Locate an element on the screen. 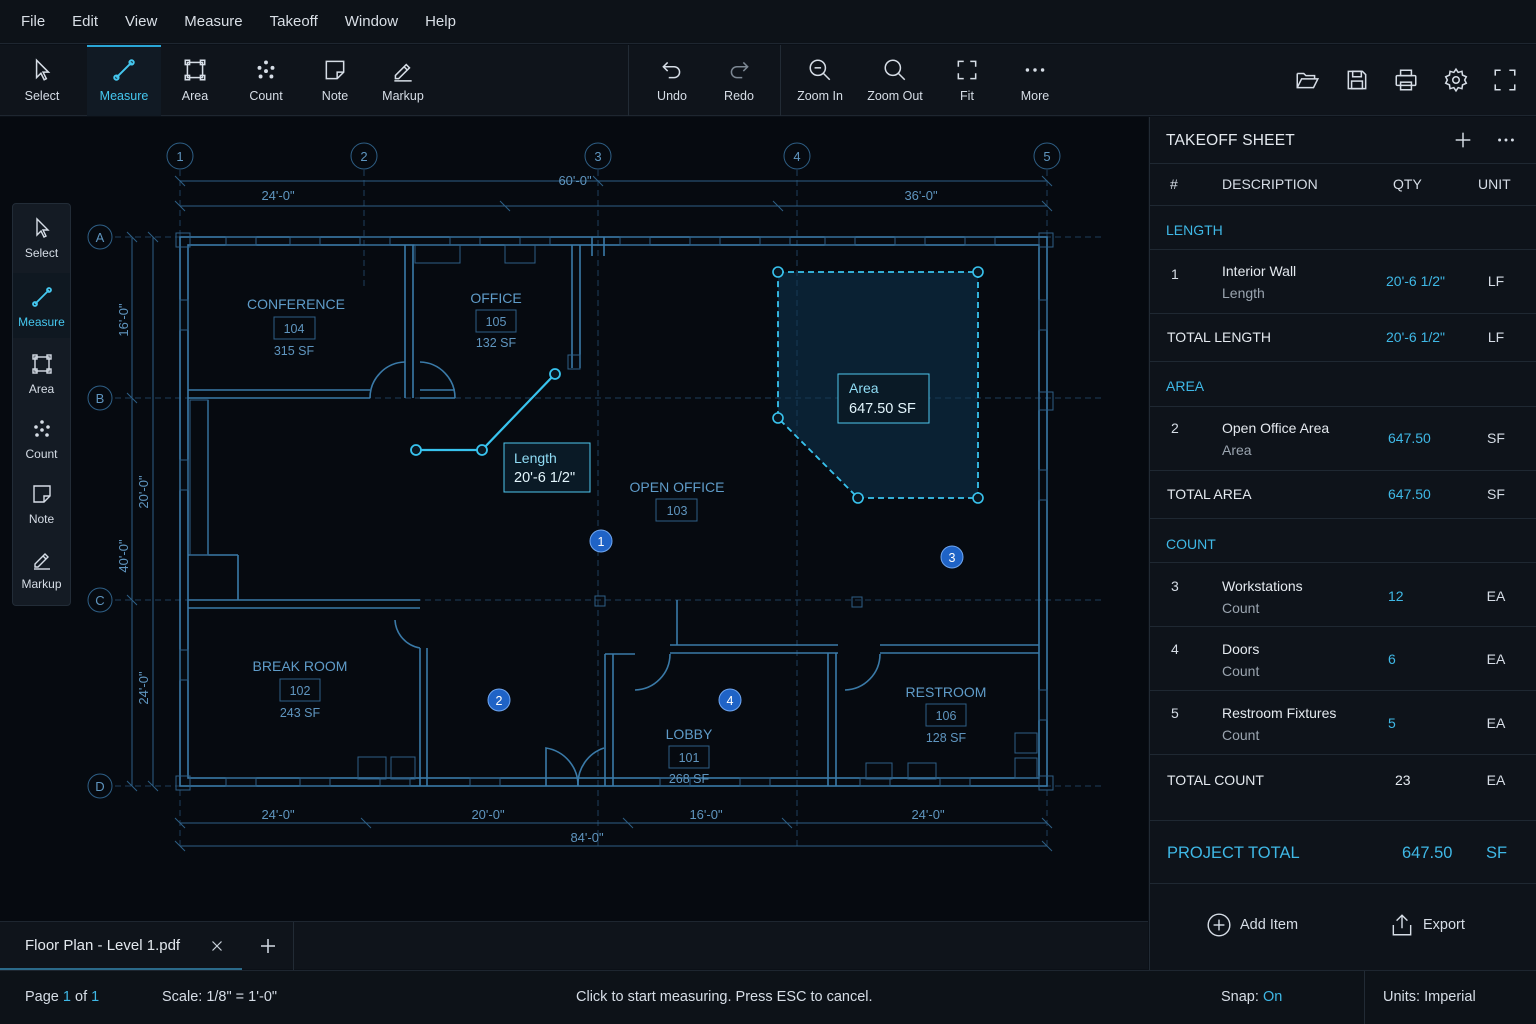 This screenshot has width=1536, height=1024. add-item-button: Add Item is located at coordinates (1252, 925).